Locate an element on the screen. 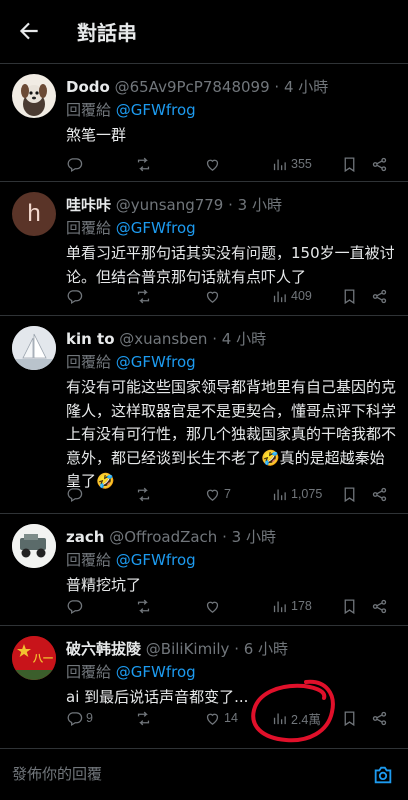  display-name: kin to is located at coordinates (90, 339).